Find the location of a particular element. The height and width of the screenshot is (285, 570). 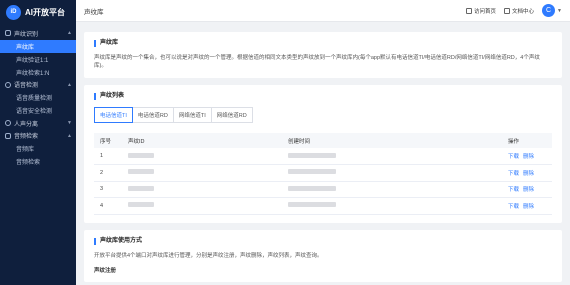

sidebar-item-voice-quality: 语音质量检测 is located at coordinates (38, 97).